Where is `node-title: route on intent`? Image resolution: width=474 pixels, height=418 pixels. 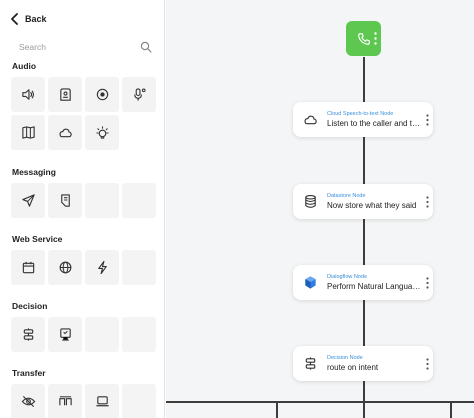
node-title: route on intent is located at coordinates (353, 367).